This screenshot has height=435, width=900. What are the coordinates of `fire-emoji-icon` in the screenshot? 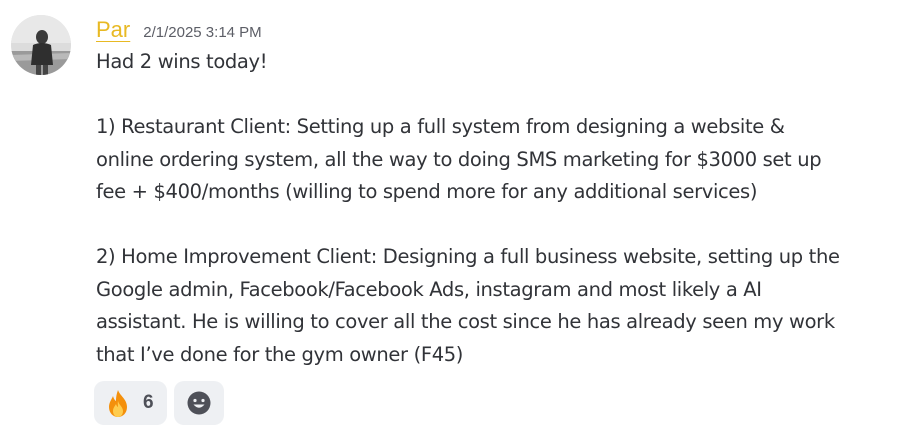 It's located at (118, 403).